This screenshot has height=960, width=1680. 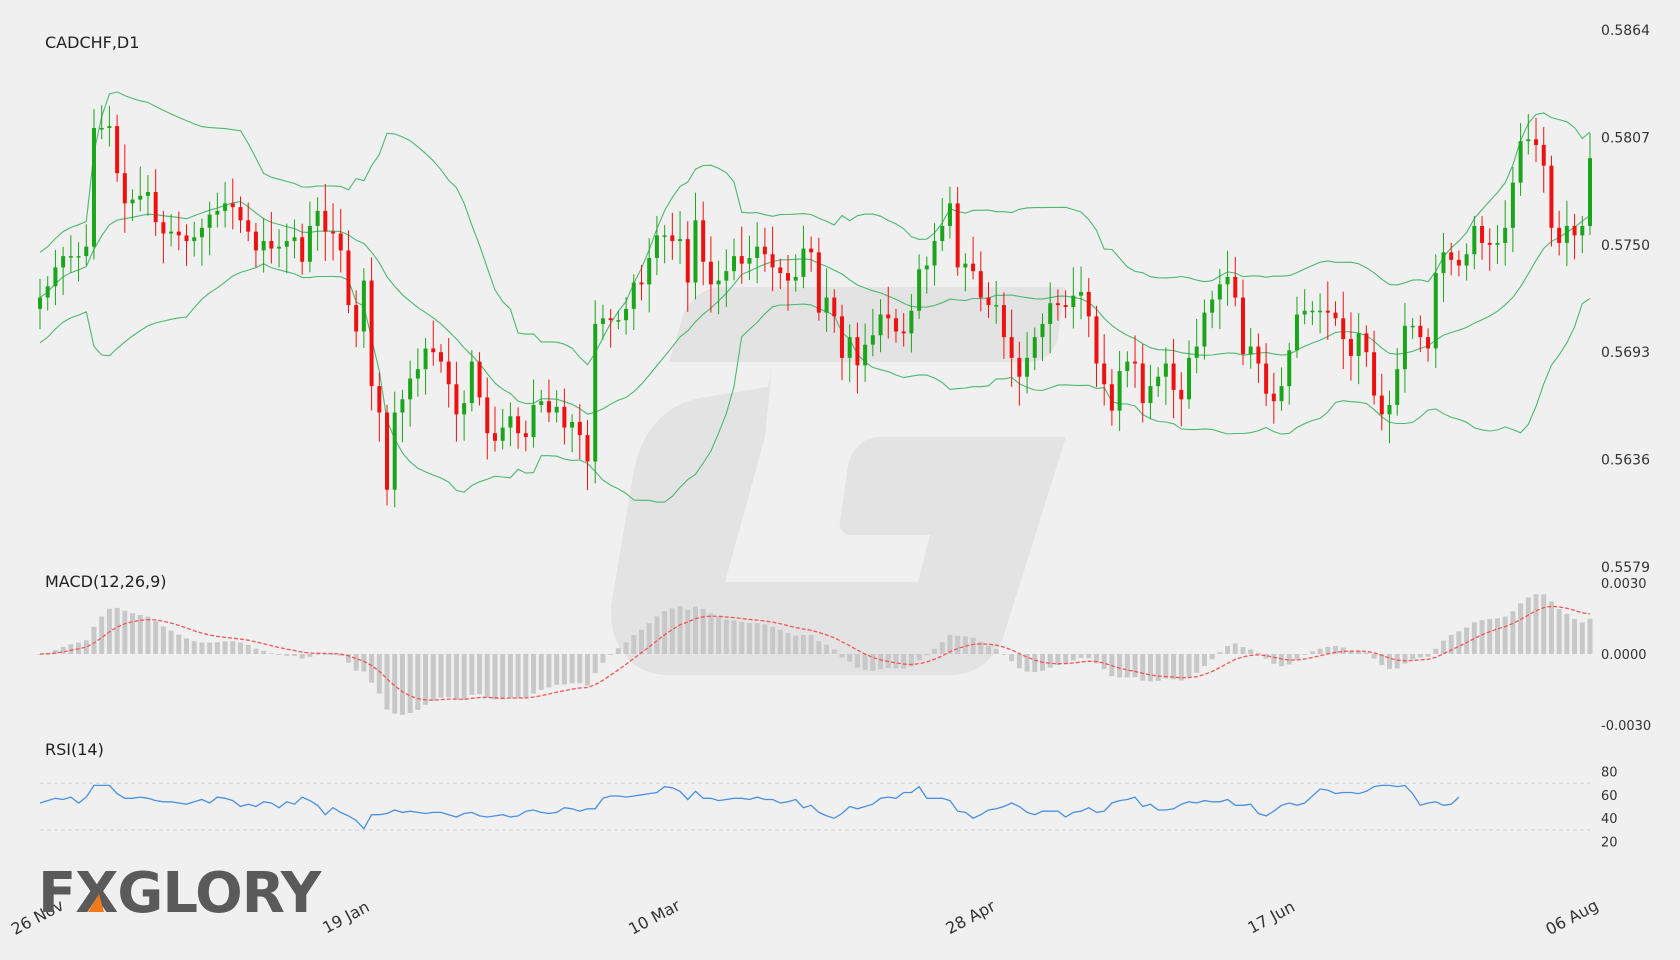 I want to click on price-axis-tick: 0.5807, so click(x=1625, y=138).